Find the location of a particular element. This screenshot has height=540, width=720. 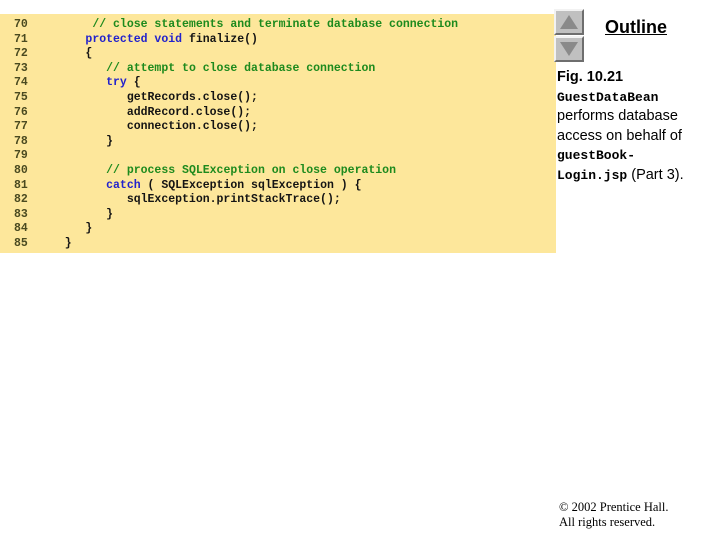

code-line-number: 83 is located at coordinates (21, 214).